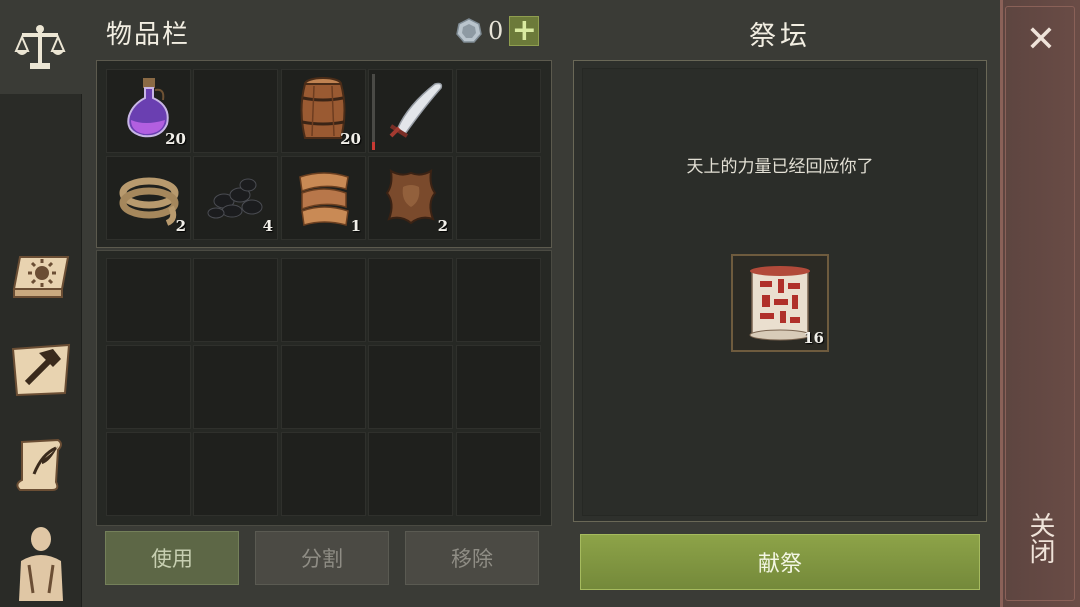 Image resolution: width=1080 pixels, height=607 pixels. I want to click on inventory-slot-coal: 4, so click(235, 198).